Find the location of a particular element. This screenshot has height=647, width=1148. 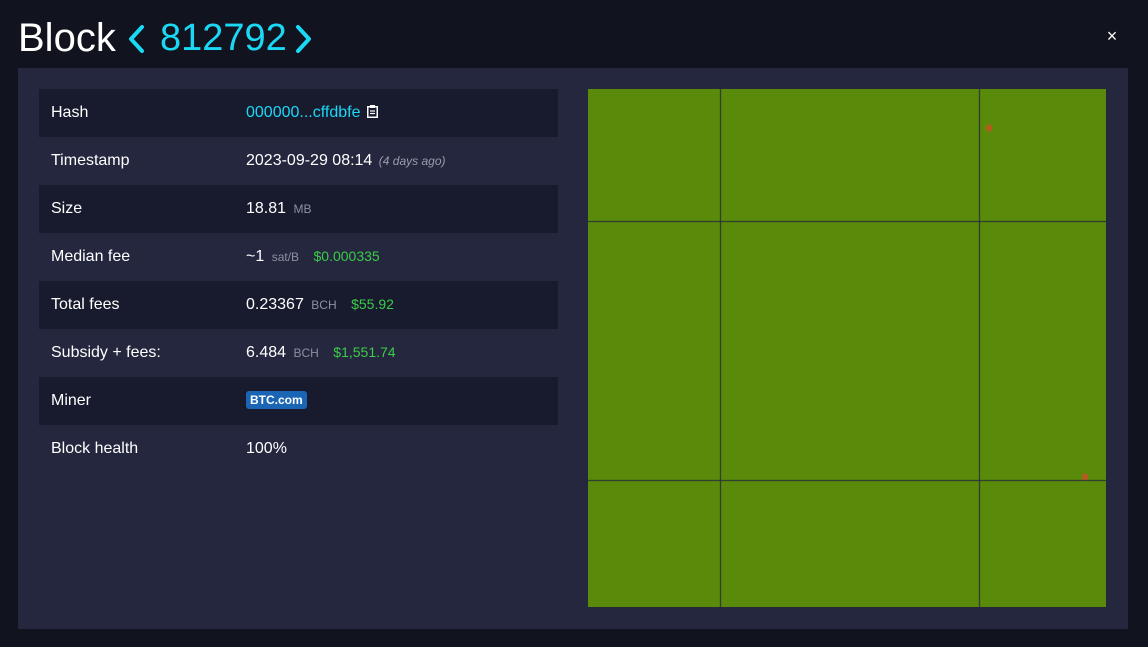

total-fees-label: Total fees is located at coordinates (85, 304).